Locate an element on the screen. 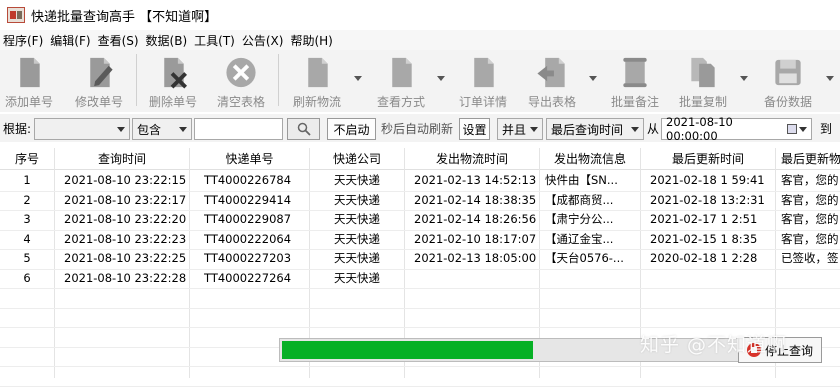  refresh-logistics-label: 刷新物流 is located at coordinates (316, 102).